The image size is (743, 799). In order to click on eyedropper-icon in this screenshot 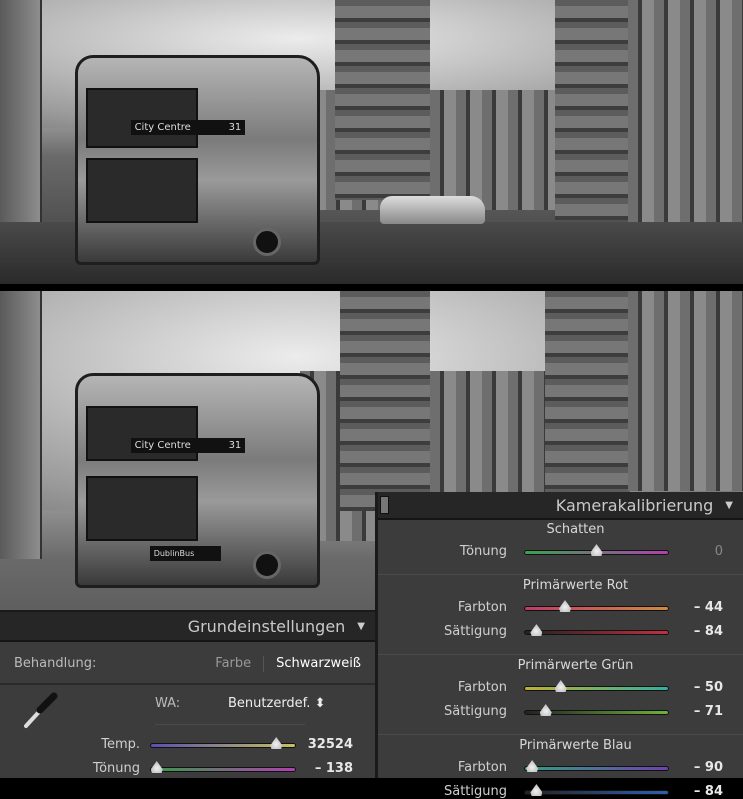, I will do `click(38, 712)`.